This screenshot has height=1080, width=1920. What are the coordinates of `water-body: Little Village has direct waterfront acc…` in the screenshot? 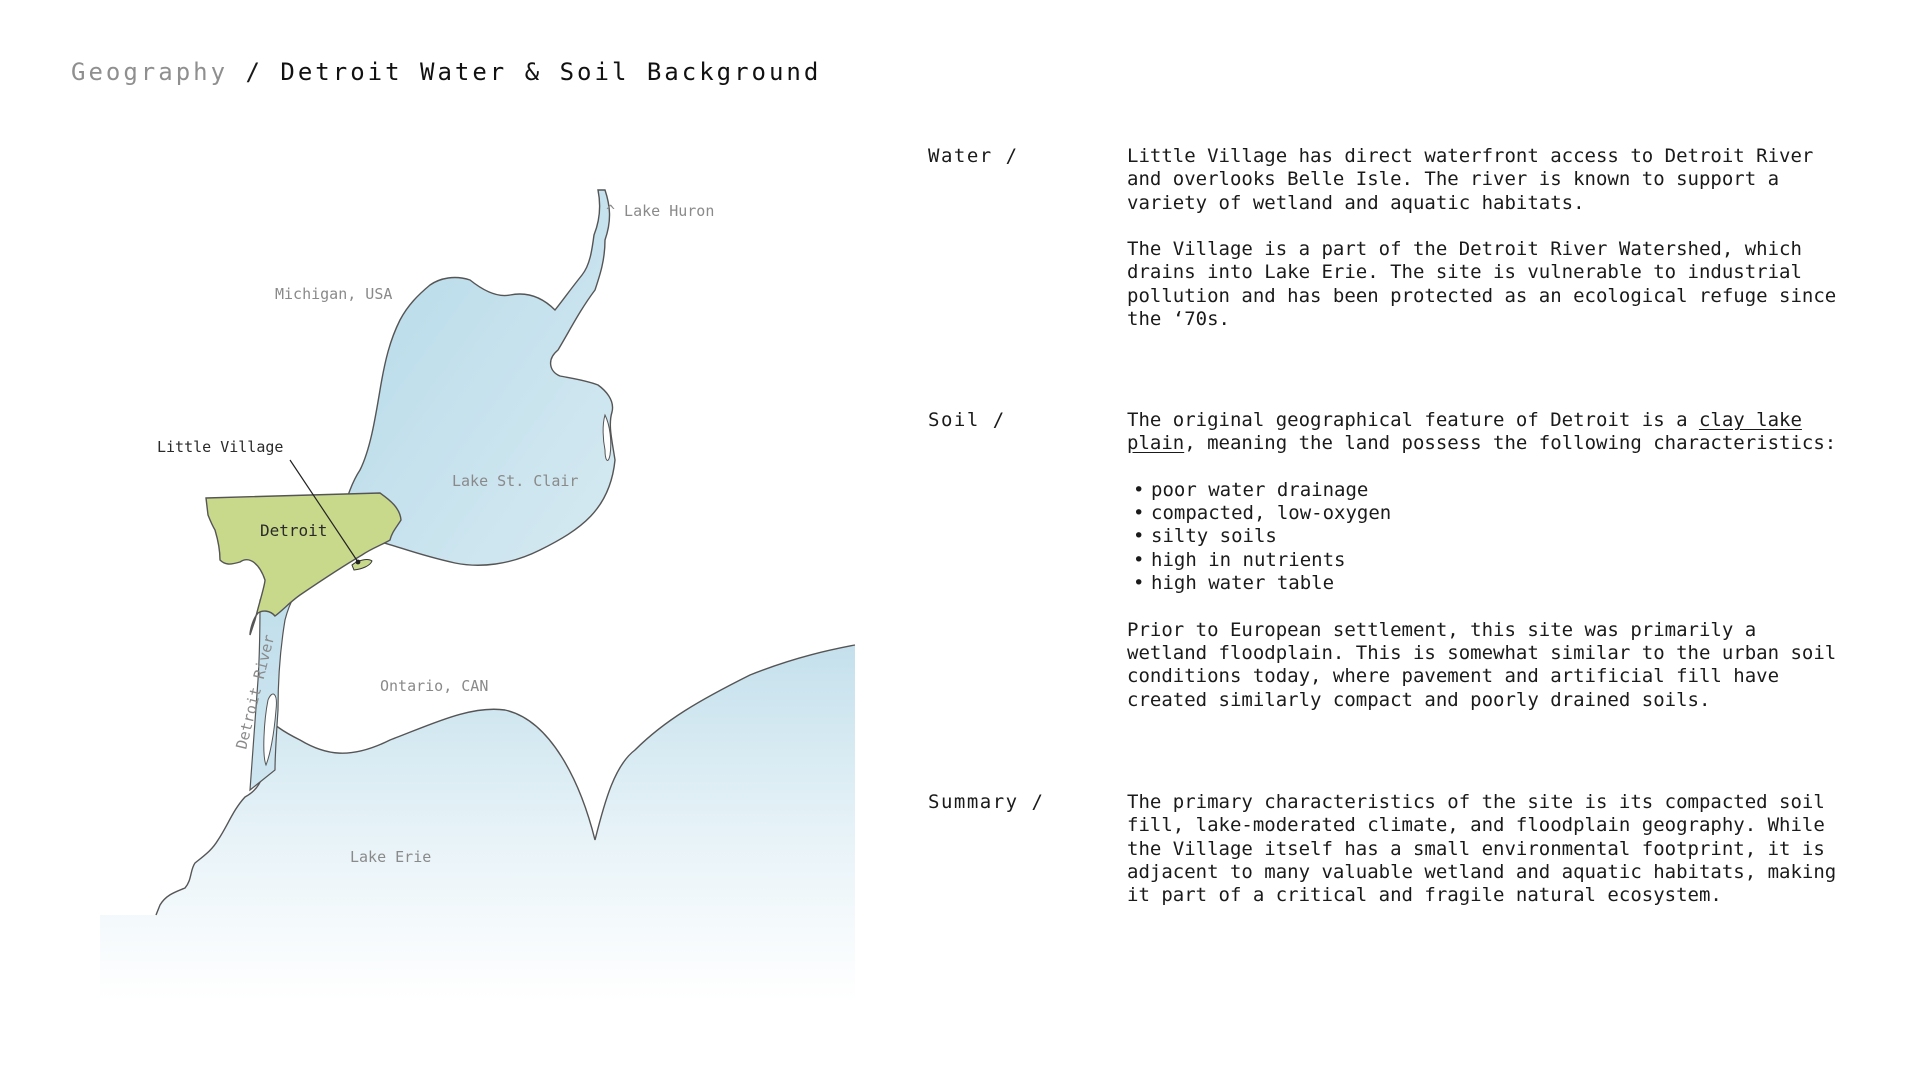 It's located at (1487, 238).